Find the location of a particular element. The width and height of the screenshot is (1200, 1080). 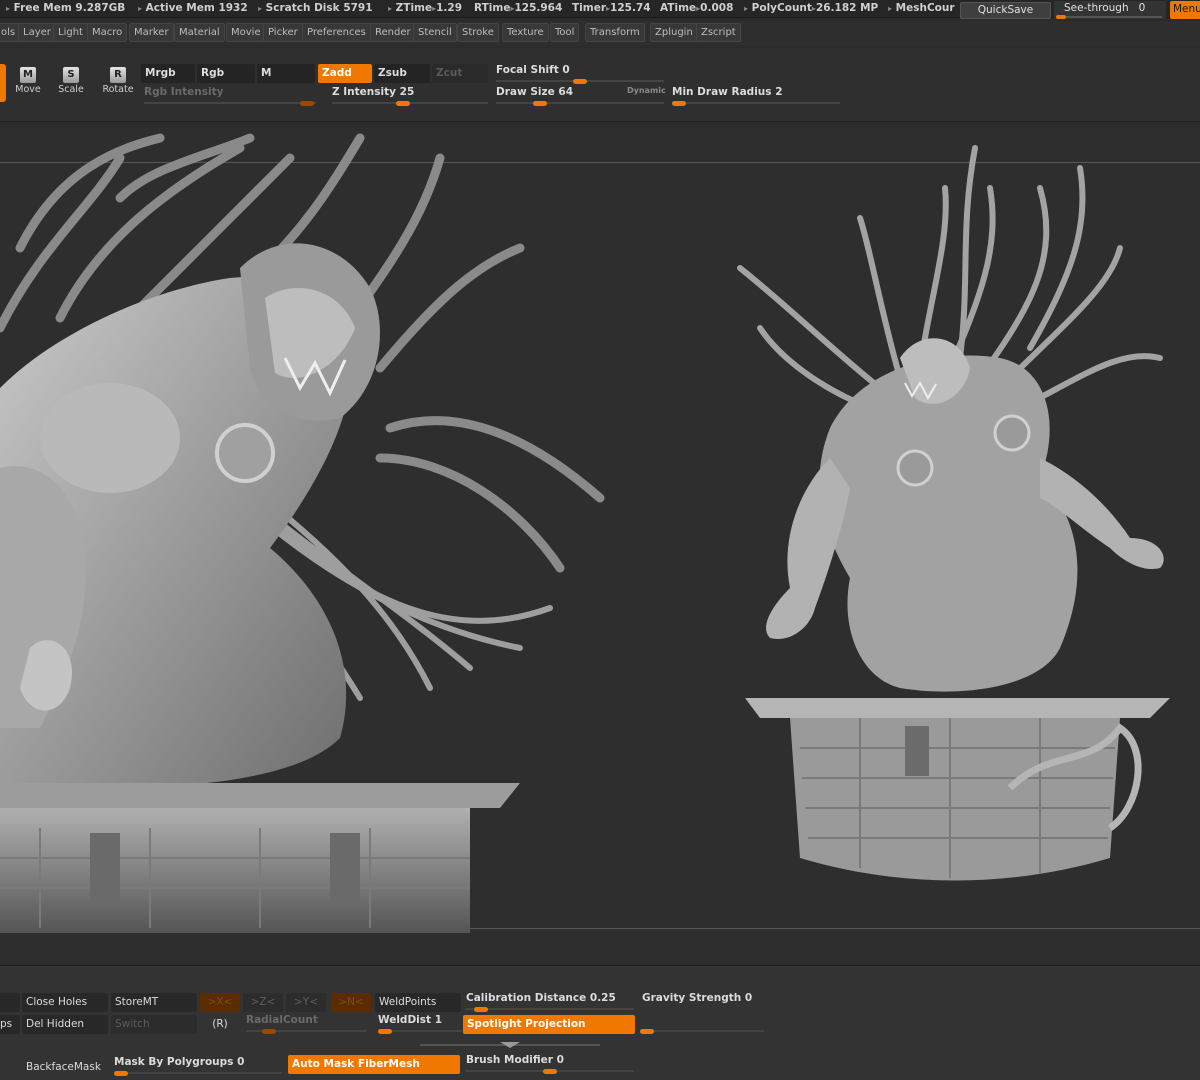

draw-size-label: Draw Size is located at coordinates (525, 92).